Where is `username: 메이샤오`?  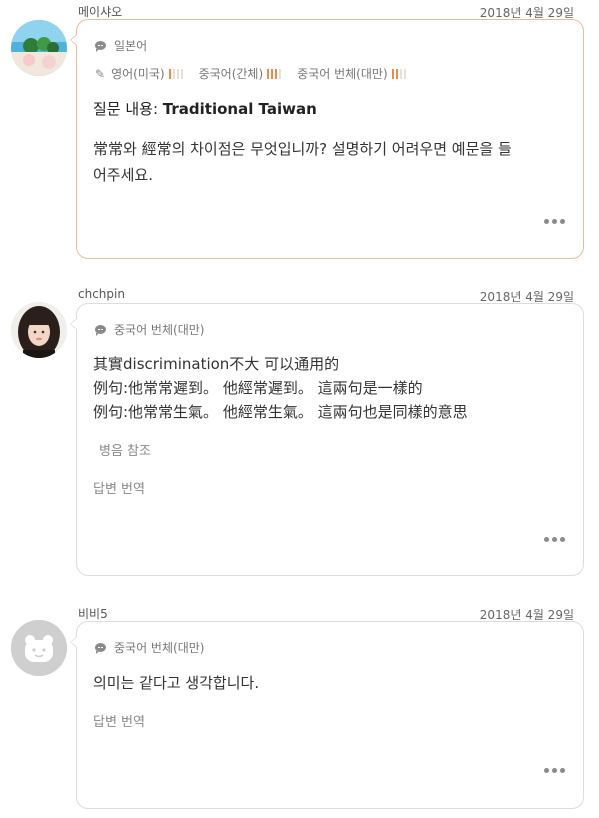 username: 메이샤오 is located at coordinates (100, 11).